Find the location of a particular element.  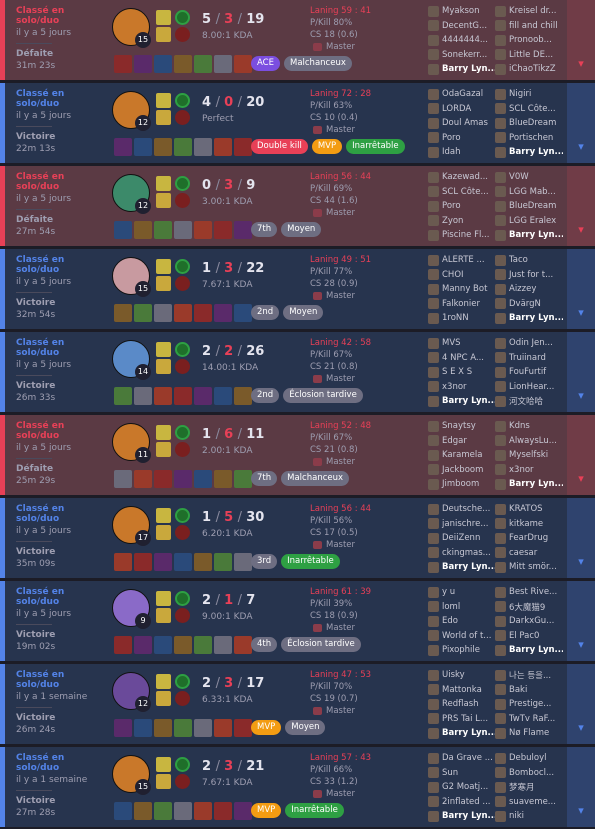

player-row: Doul Amas is located at coordinates (462, 123).